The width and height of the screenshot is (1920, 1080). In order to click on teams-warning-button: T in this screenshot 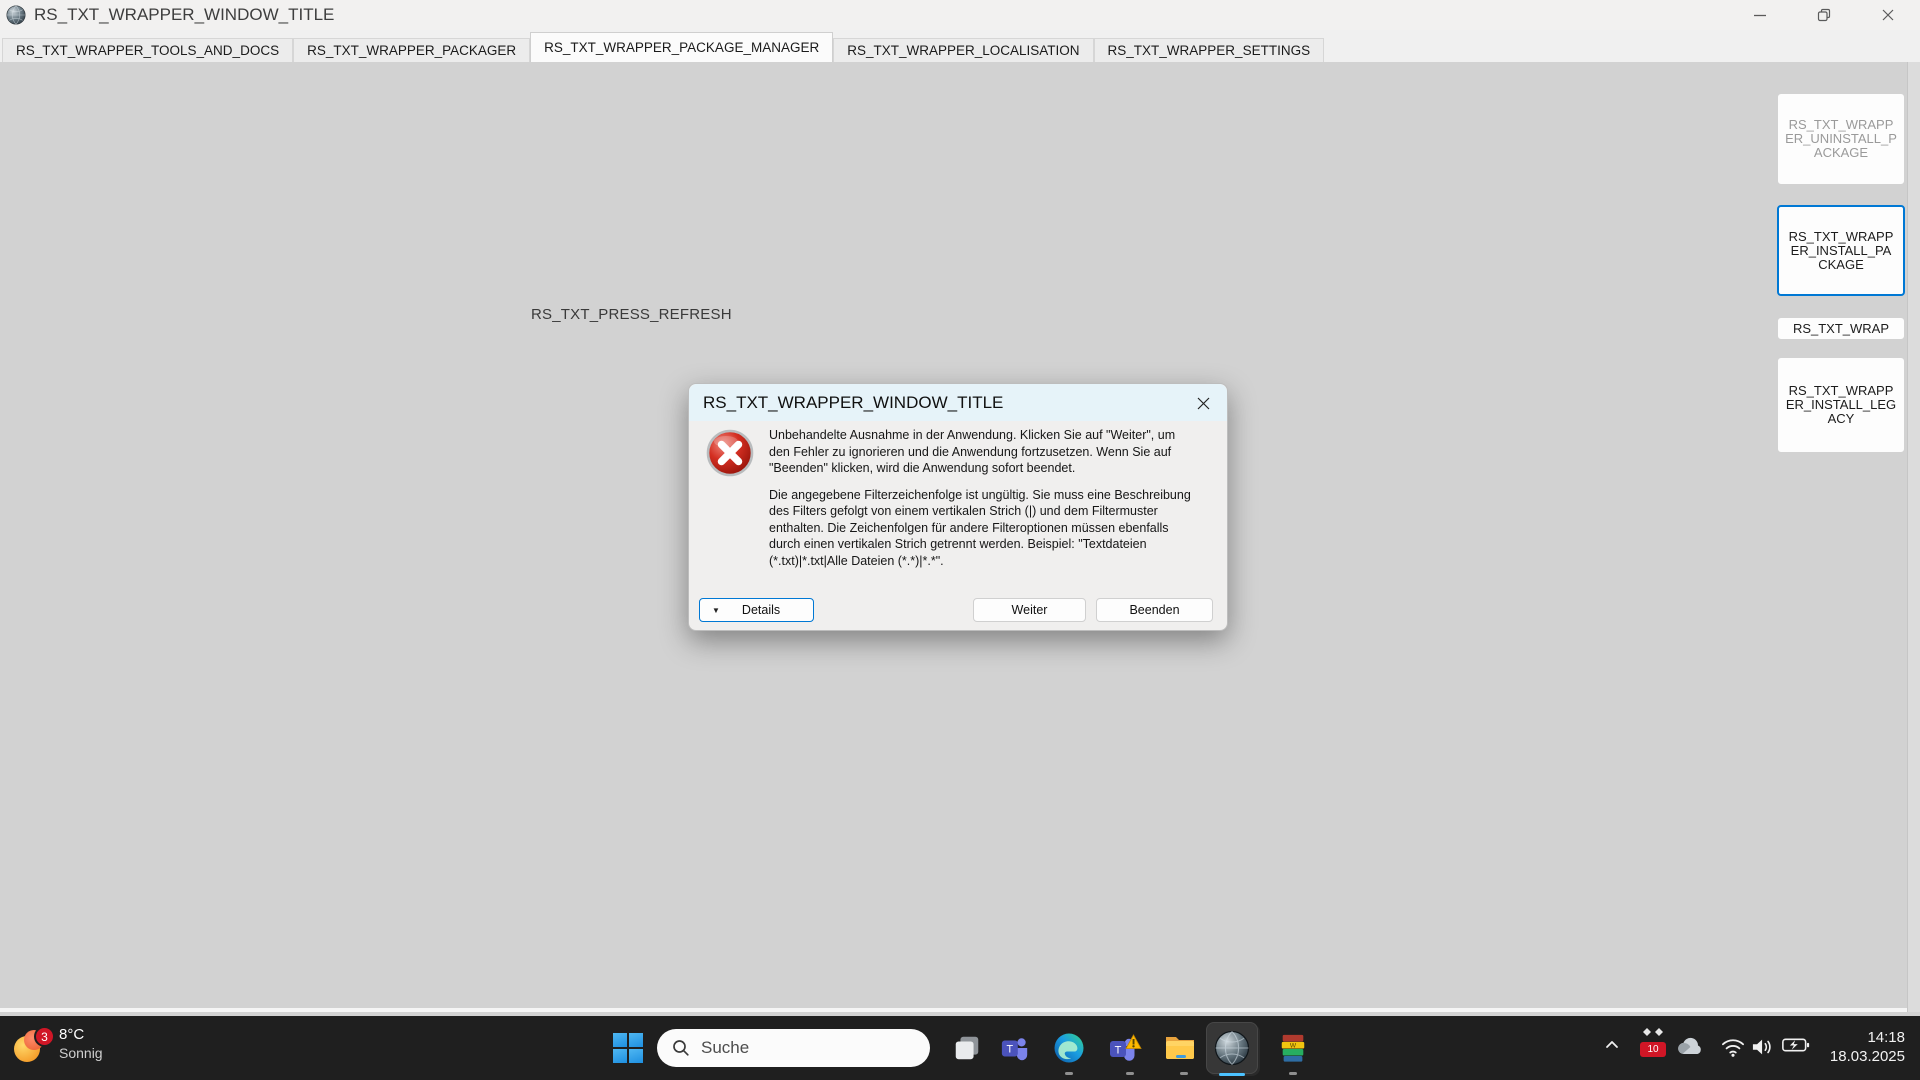, I will do `click(1125, 1048)`.